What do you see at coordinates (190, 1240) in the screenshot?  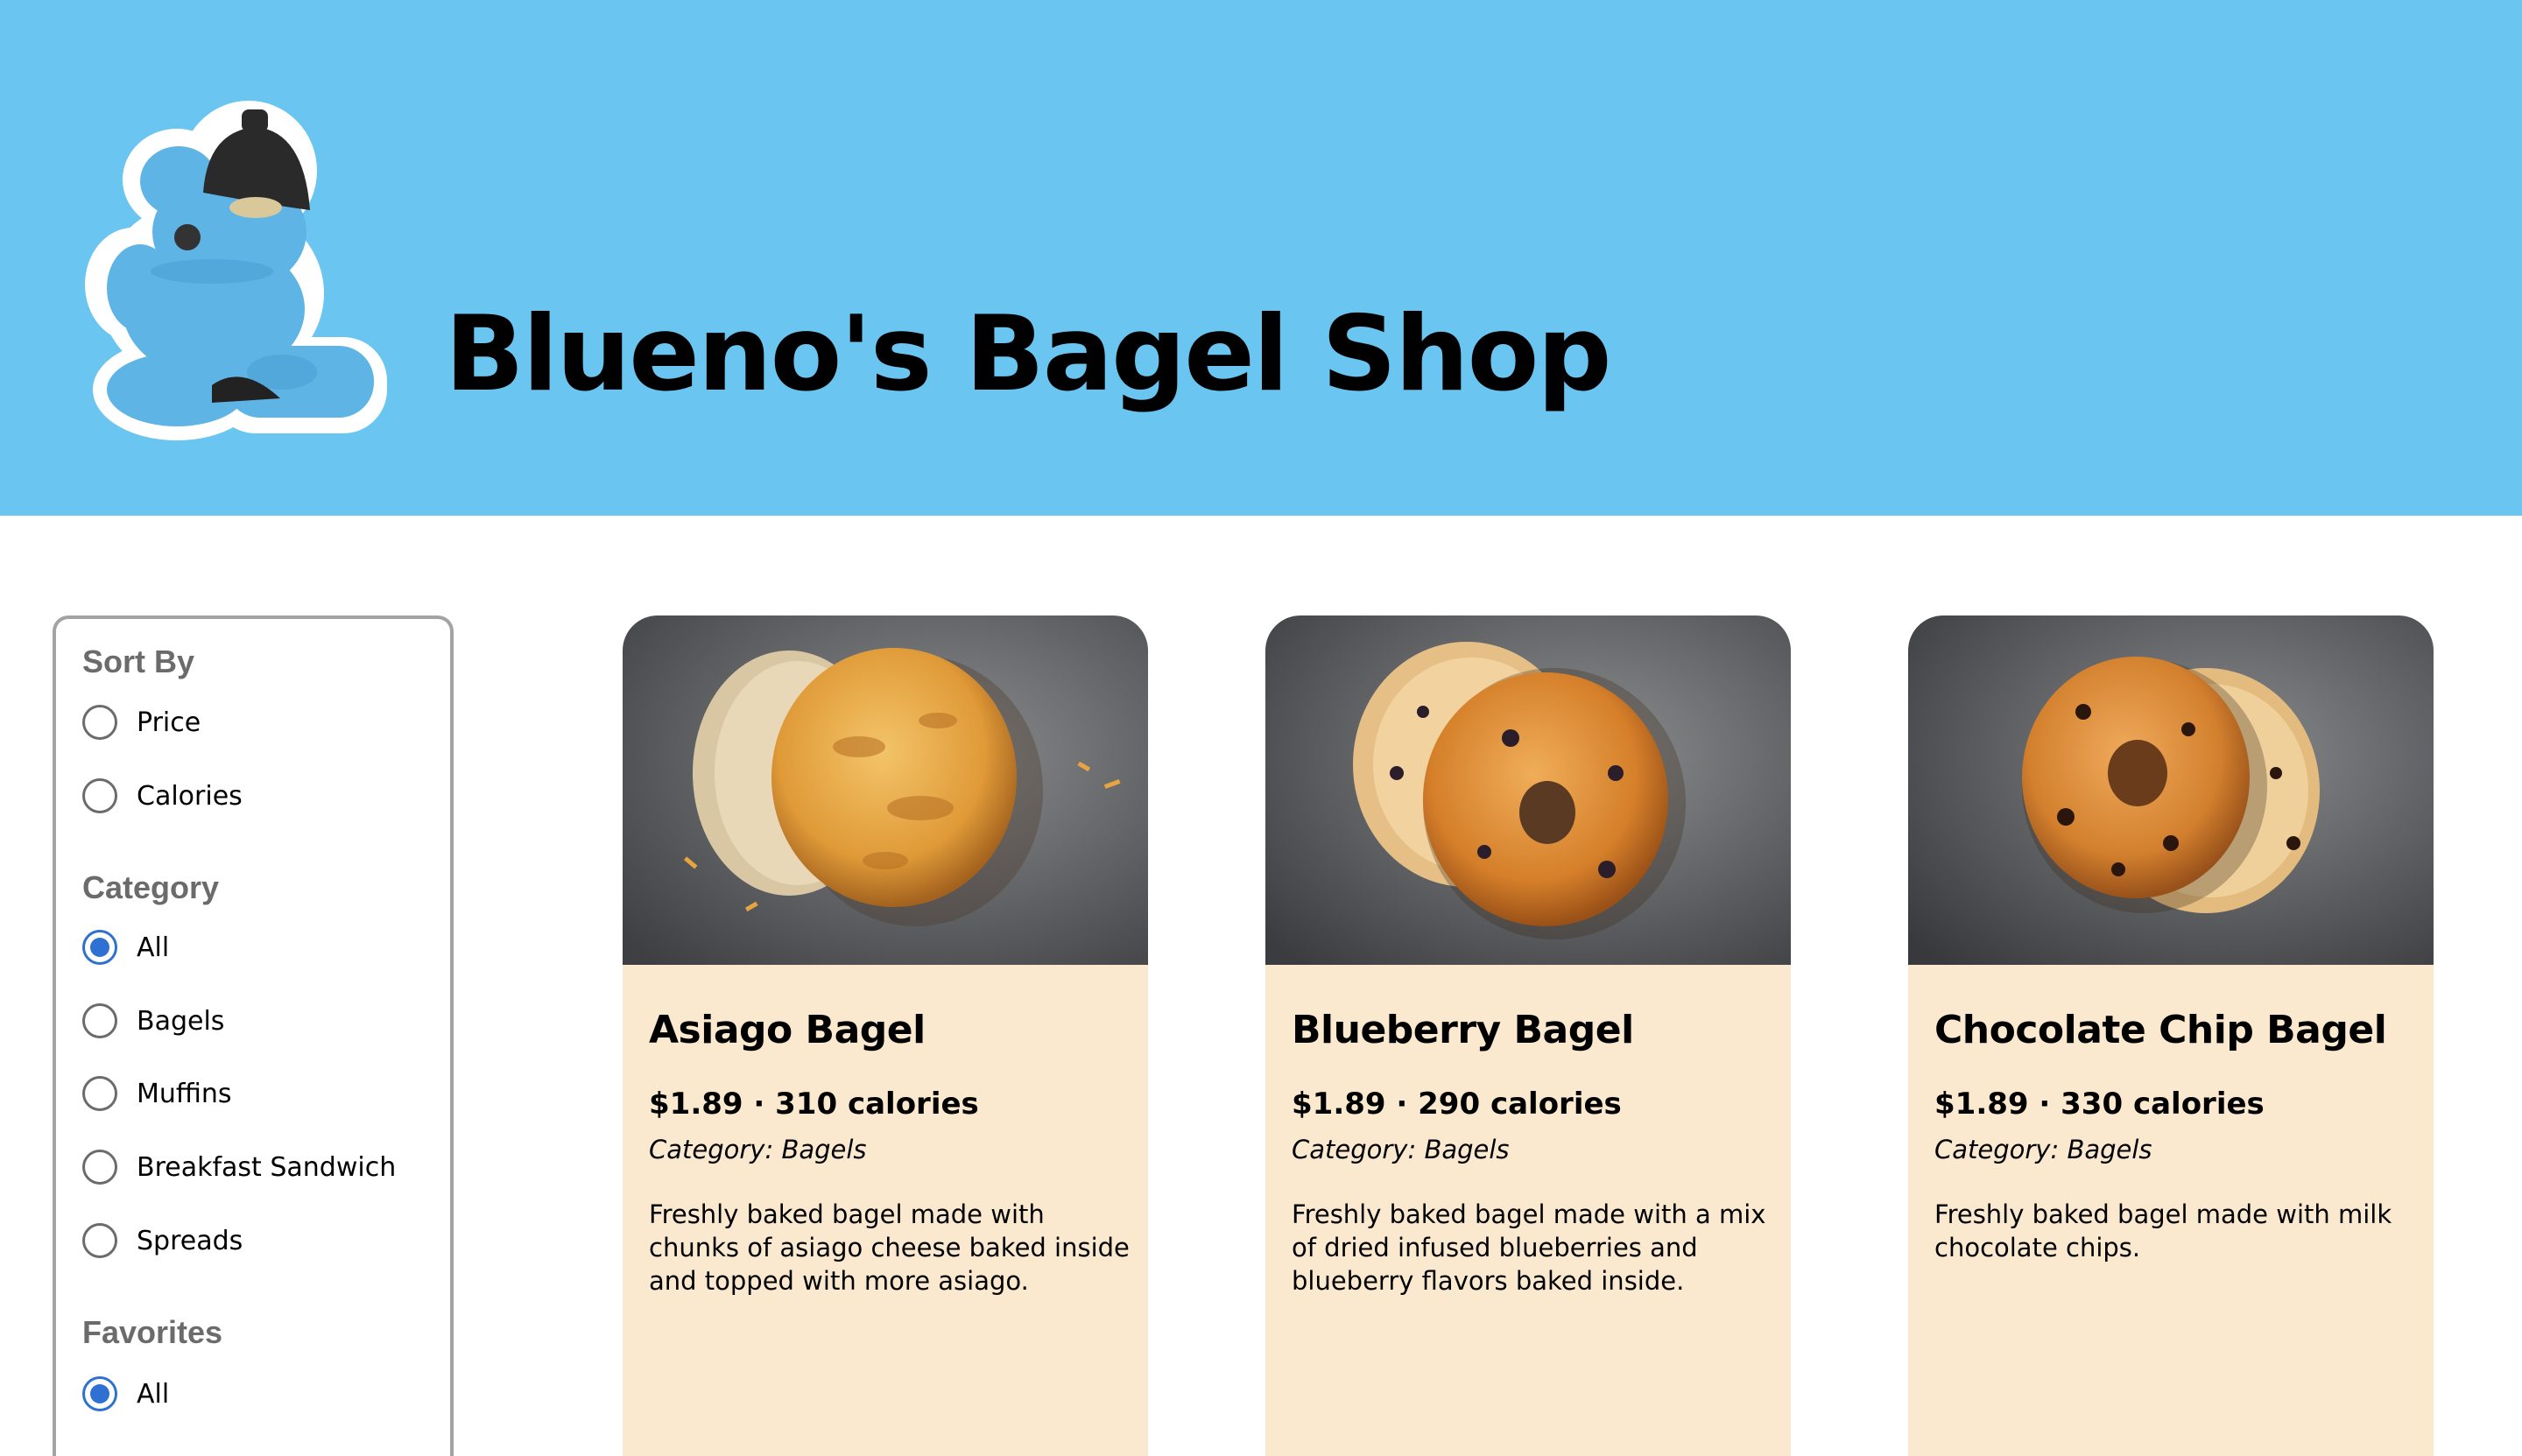 I see `option-label: Spreads` at bounding box center [190, 1240].